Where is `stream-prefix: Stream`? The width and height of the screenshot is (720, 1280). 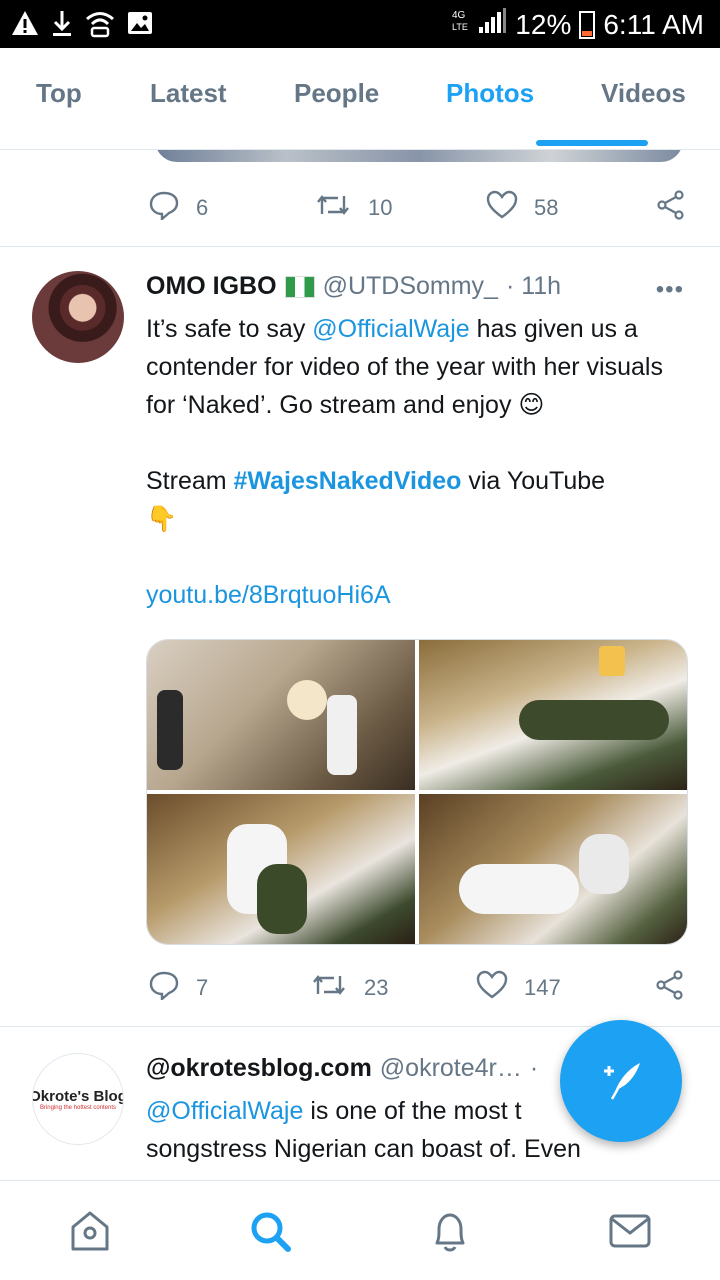 stream-prefix: Stream is located at coordinates (190, 481).